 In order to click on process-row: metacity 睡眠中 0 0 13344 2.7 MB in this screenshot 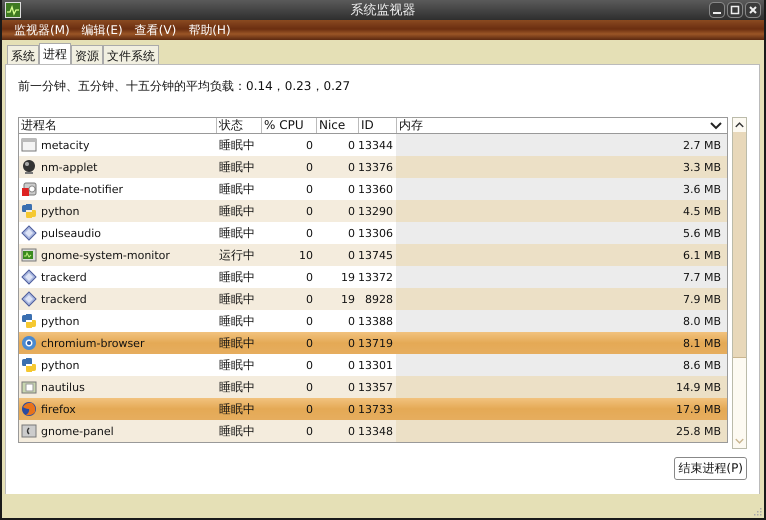, I will do `click(373, 145)`.